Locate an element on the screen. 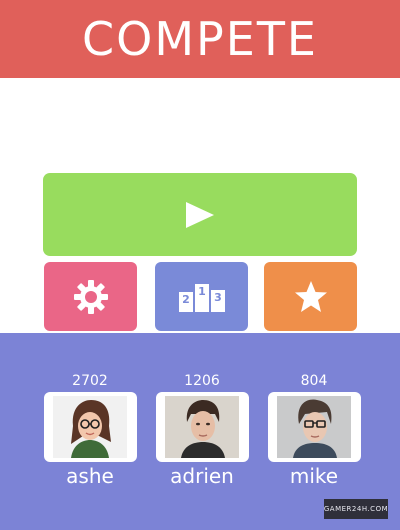  watermark-badge: GAMER24H.COM is located at coordinates (356, 509).